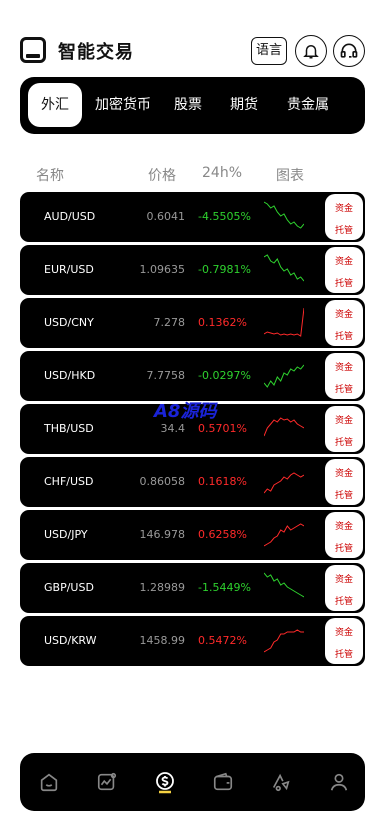 The height and width of the screenshot is (830, 385). What do you see at coordinates (49, 782) in the screenshot?
I see `home-icon` at bounding box center [49, 782].